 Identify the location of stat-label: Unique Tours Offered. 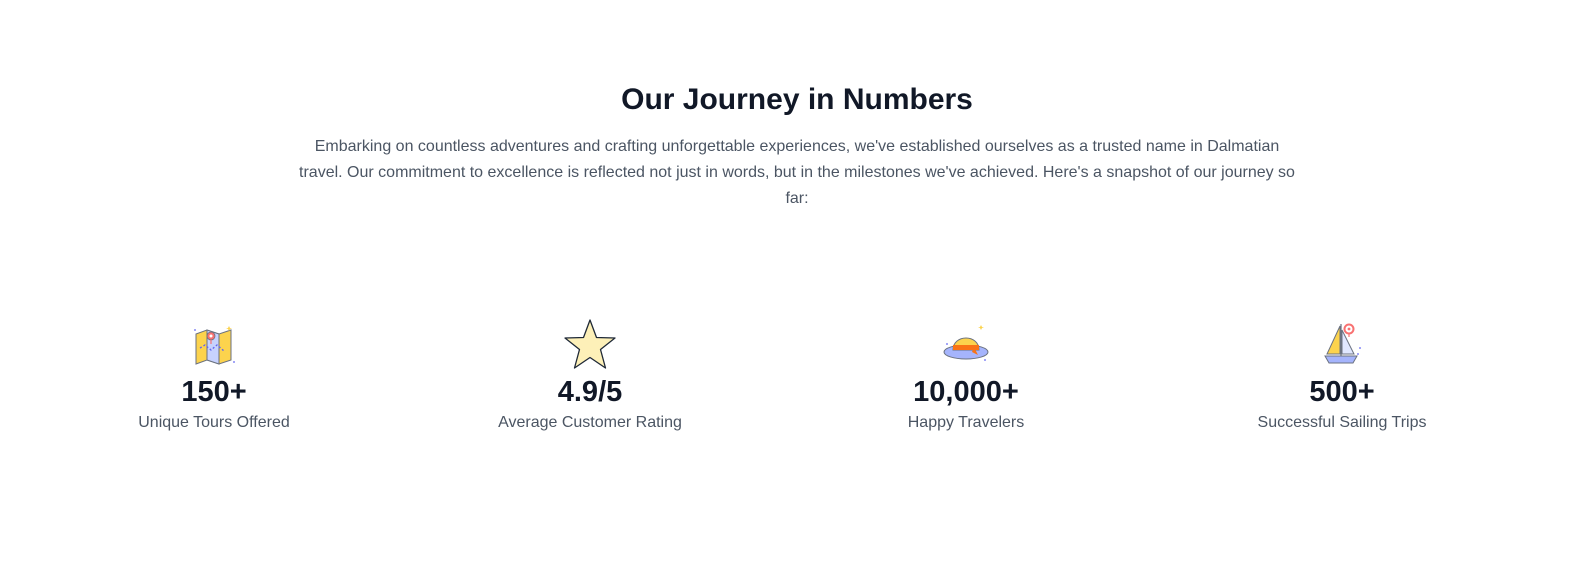
(214, 422).